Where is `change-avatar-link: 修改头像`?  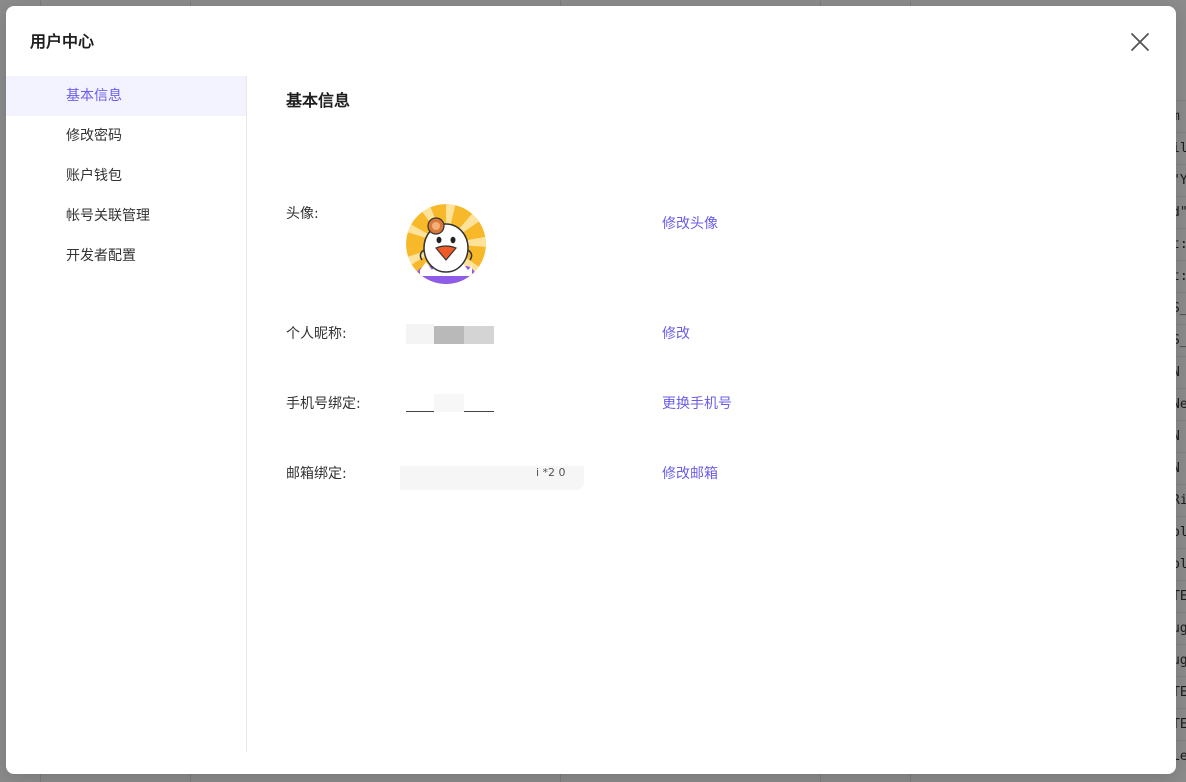 change-avatar-link: 修改头像 is located at coordinates (690, 224).